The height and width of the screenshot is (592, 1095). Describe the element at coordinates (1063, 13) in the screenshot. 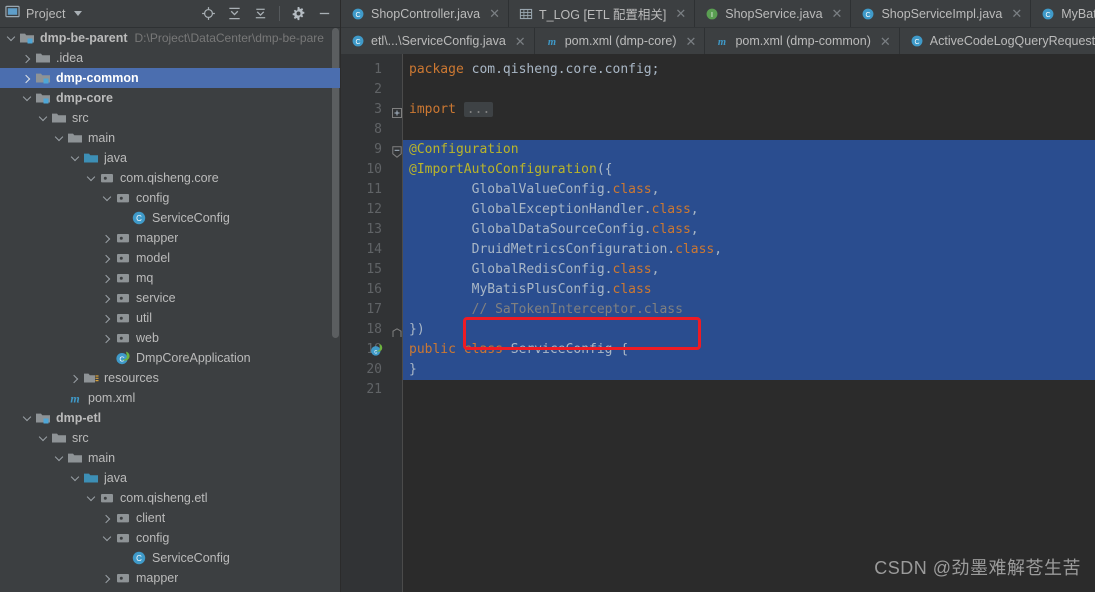

I see `editor-tab-mybatisplusc: C MyBatisPlusC` at that location.